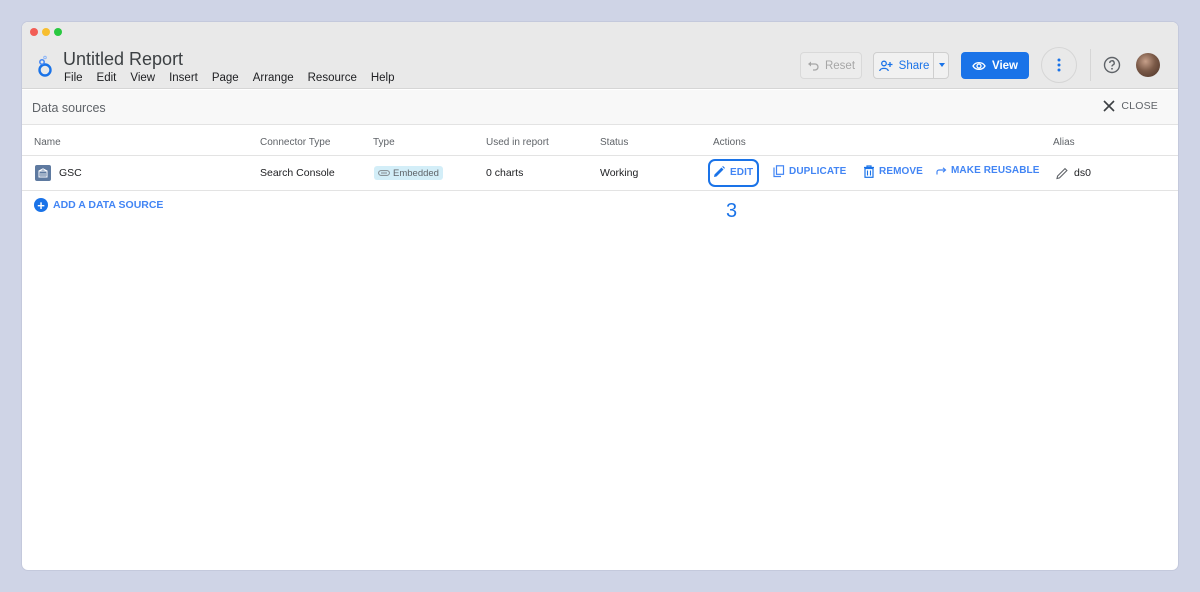 The image size is (1200, 592). Describe the element at coordinates (1148, 65) in the screenshot. I see `user-avatar` at that location.